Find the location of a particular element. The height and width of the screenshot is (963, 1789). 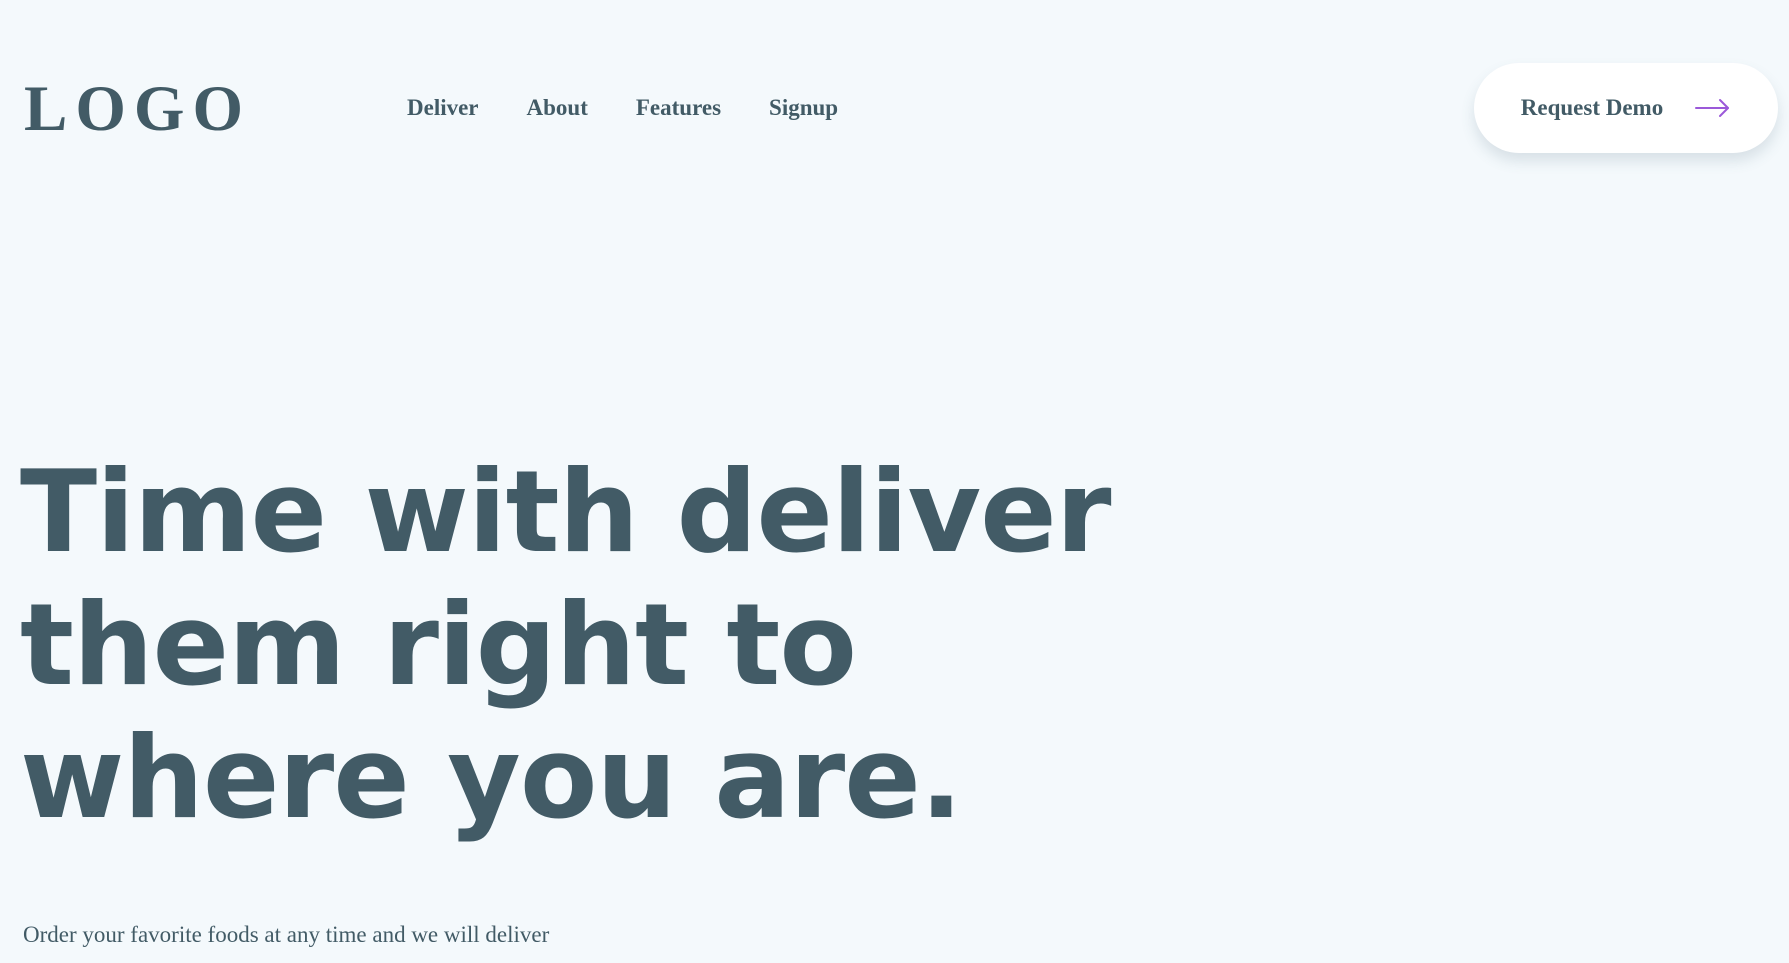

logo: LOGO is located at coordinates (137, 109).